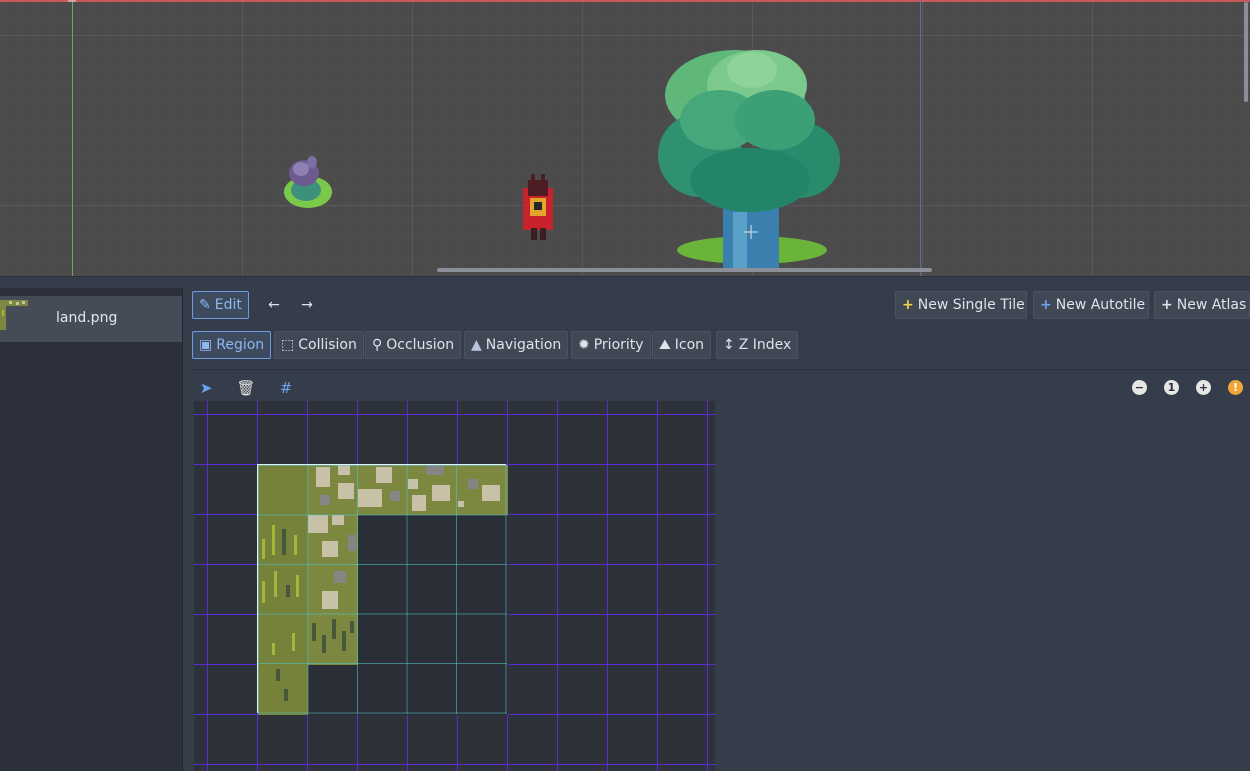  What do you see at coordinates (206, 345) in the screenshot?
I see `region-icon: ▣` at bounding box center [206, 345].